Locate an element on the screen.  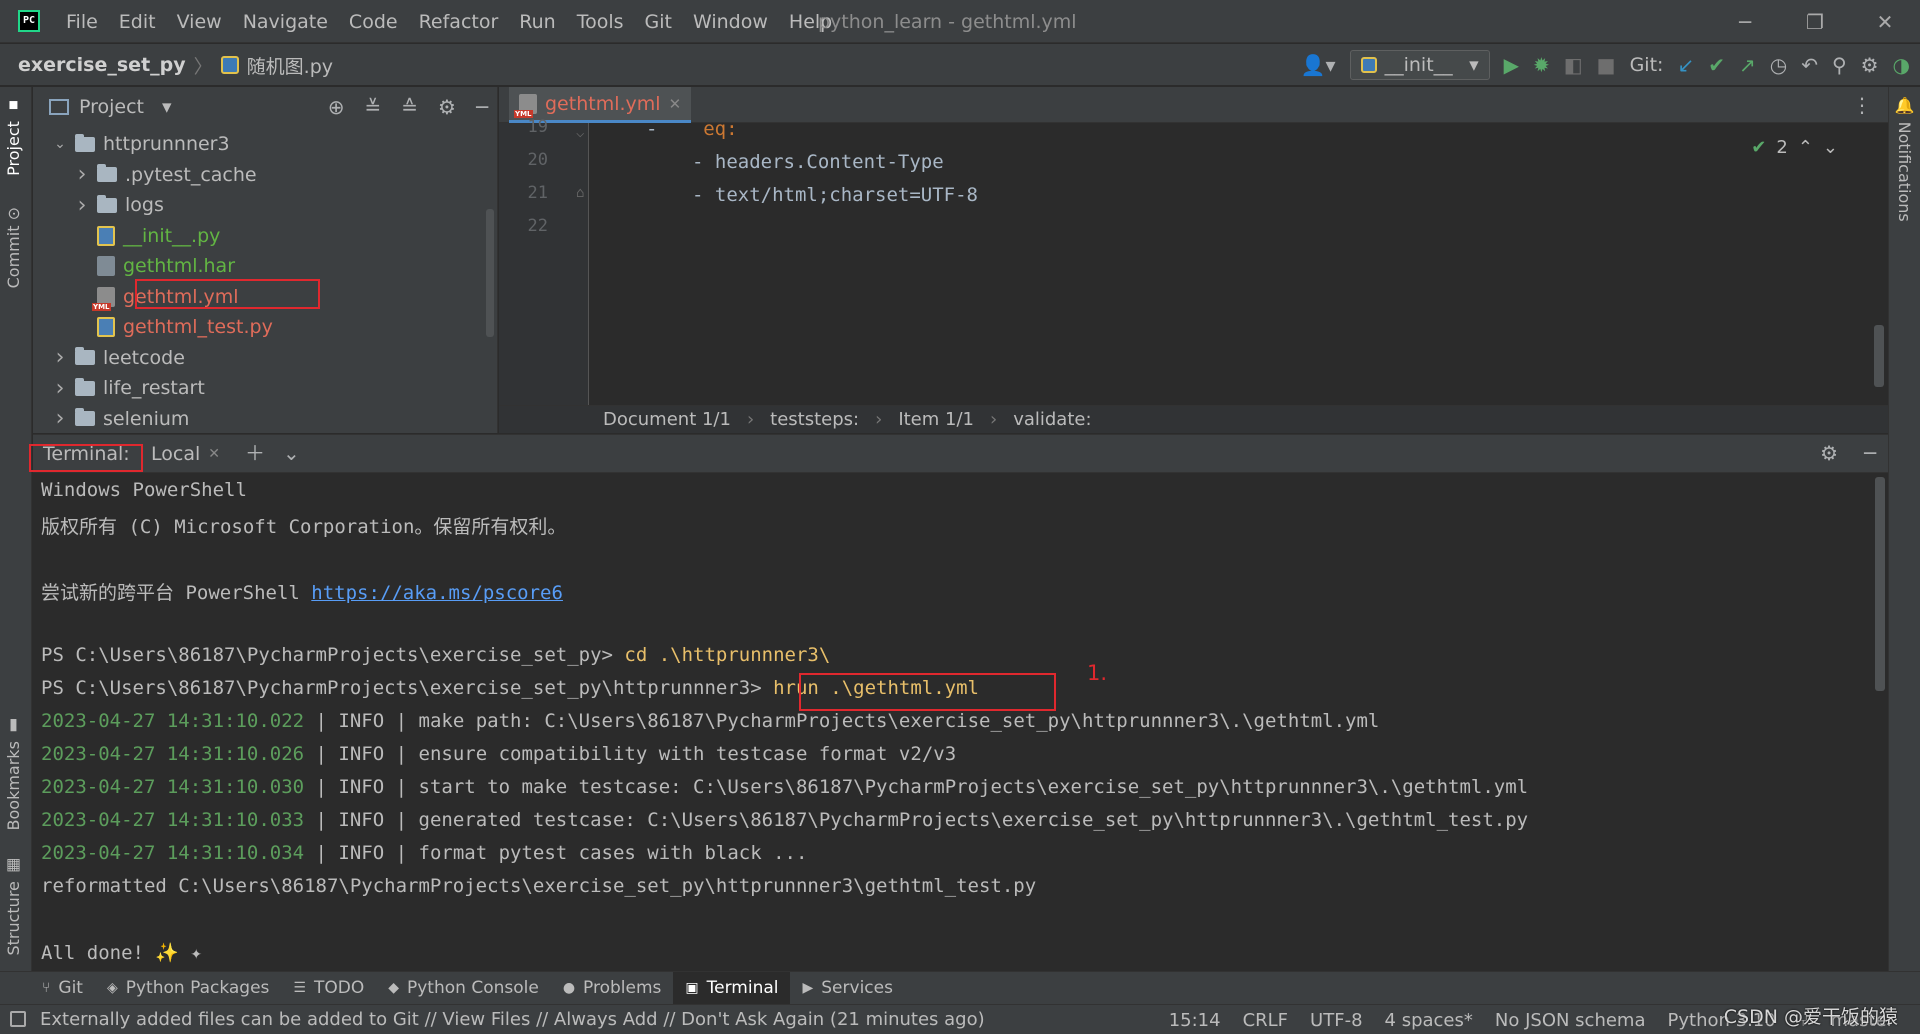
structure-tool-tab: Structure ▦ is located at coordinates (13, 906).